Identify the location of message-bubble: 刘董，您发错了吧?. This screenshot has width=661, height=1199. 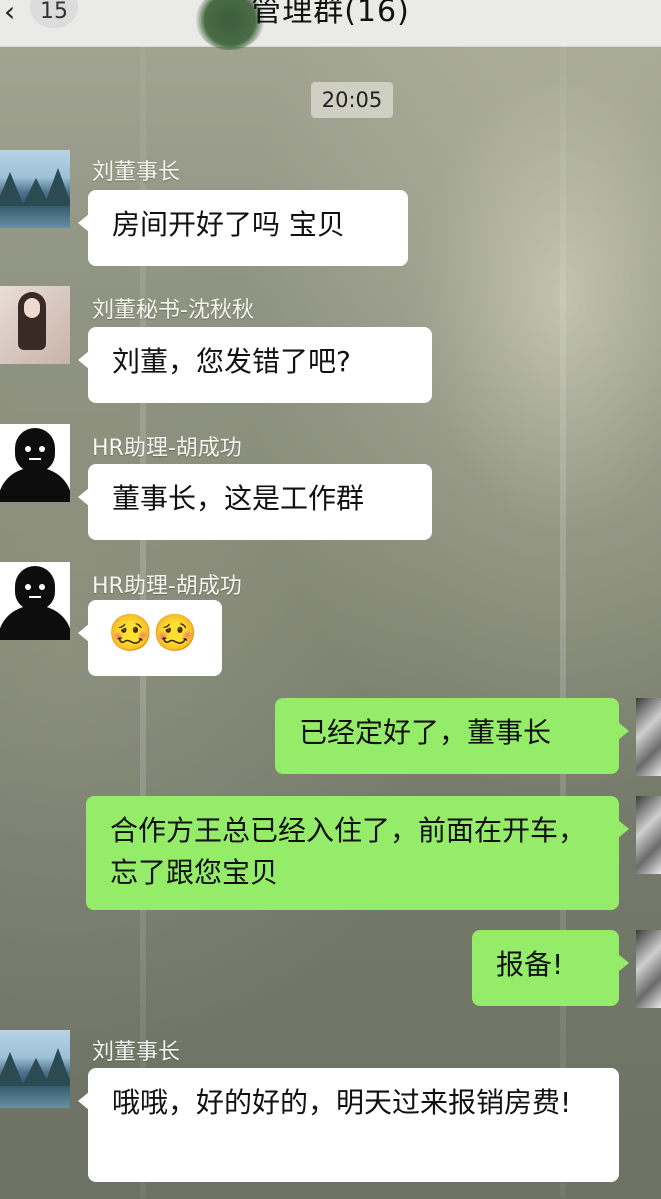
(255, 365).